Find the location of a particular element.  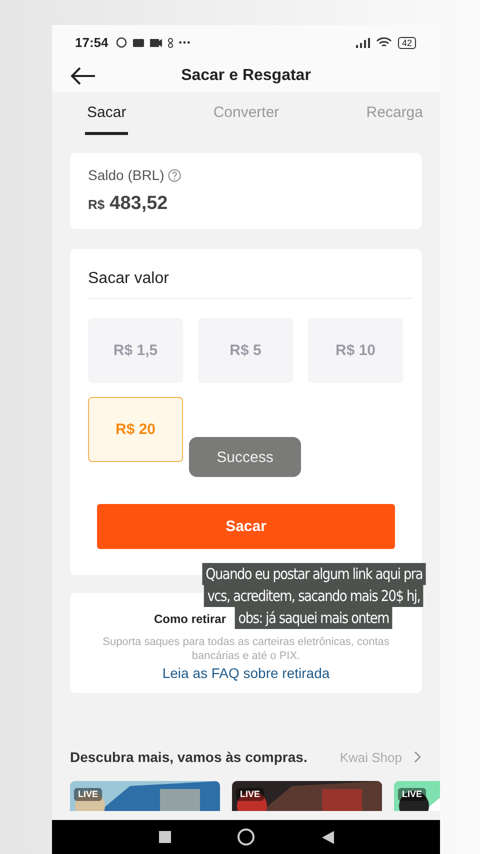

amount-option: R$ 1,5 is located at coordinates (135, 350).